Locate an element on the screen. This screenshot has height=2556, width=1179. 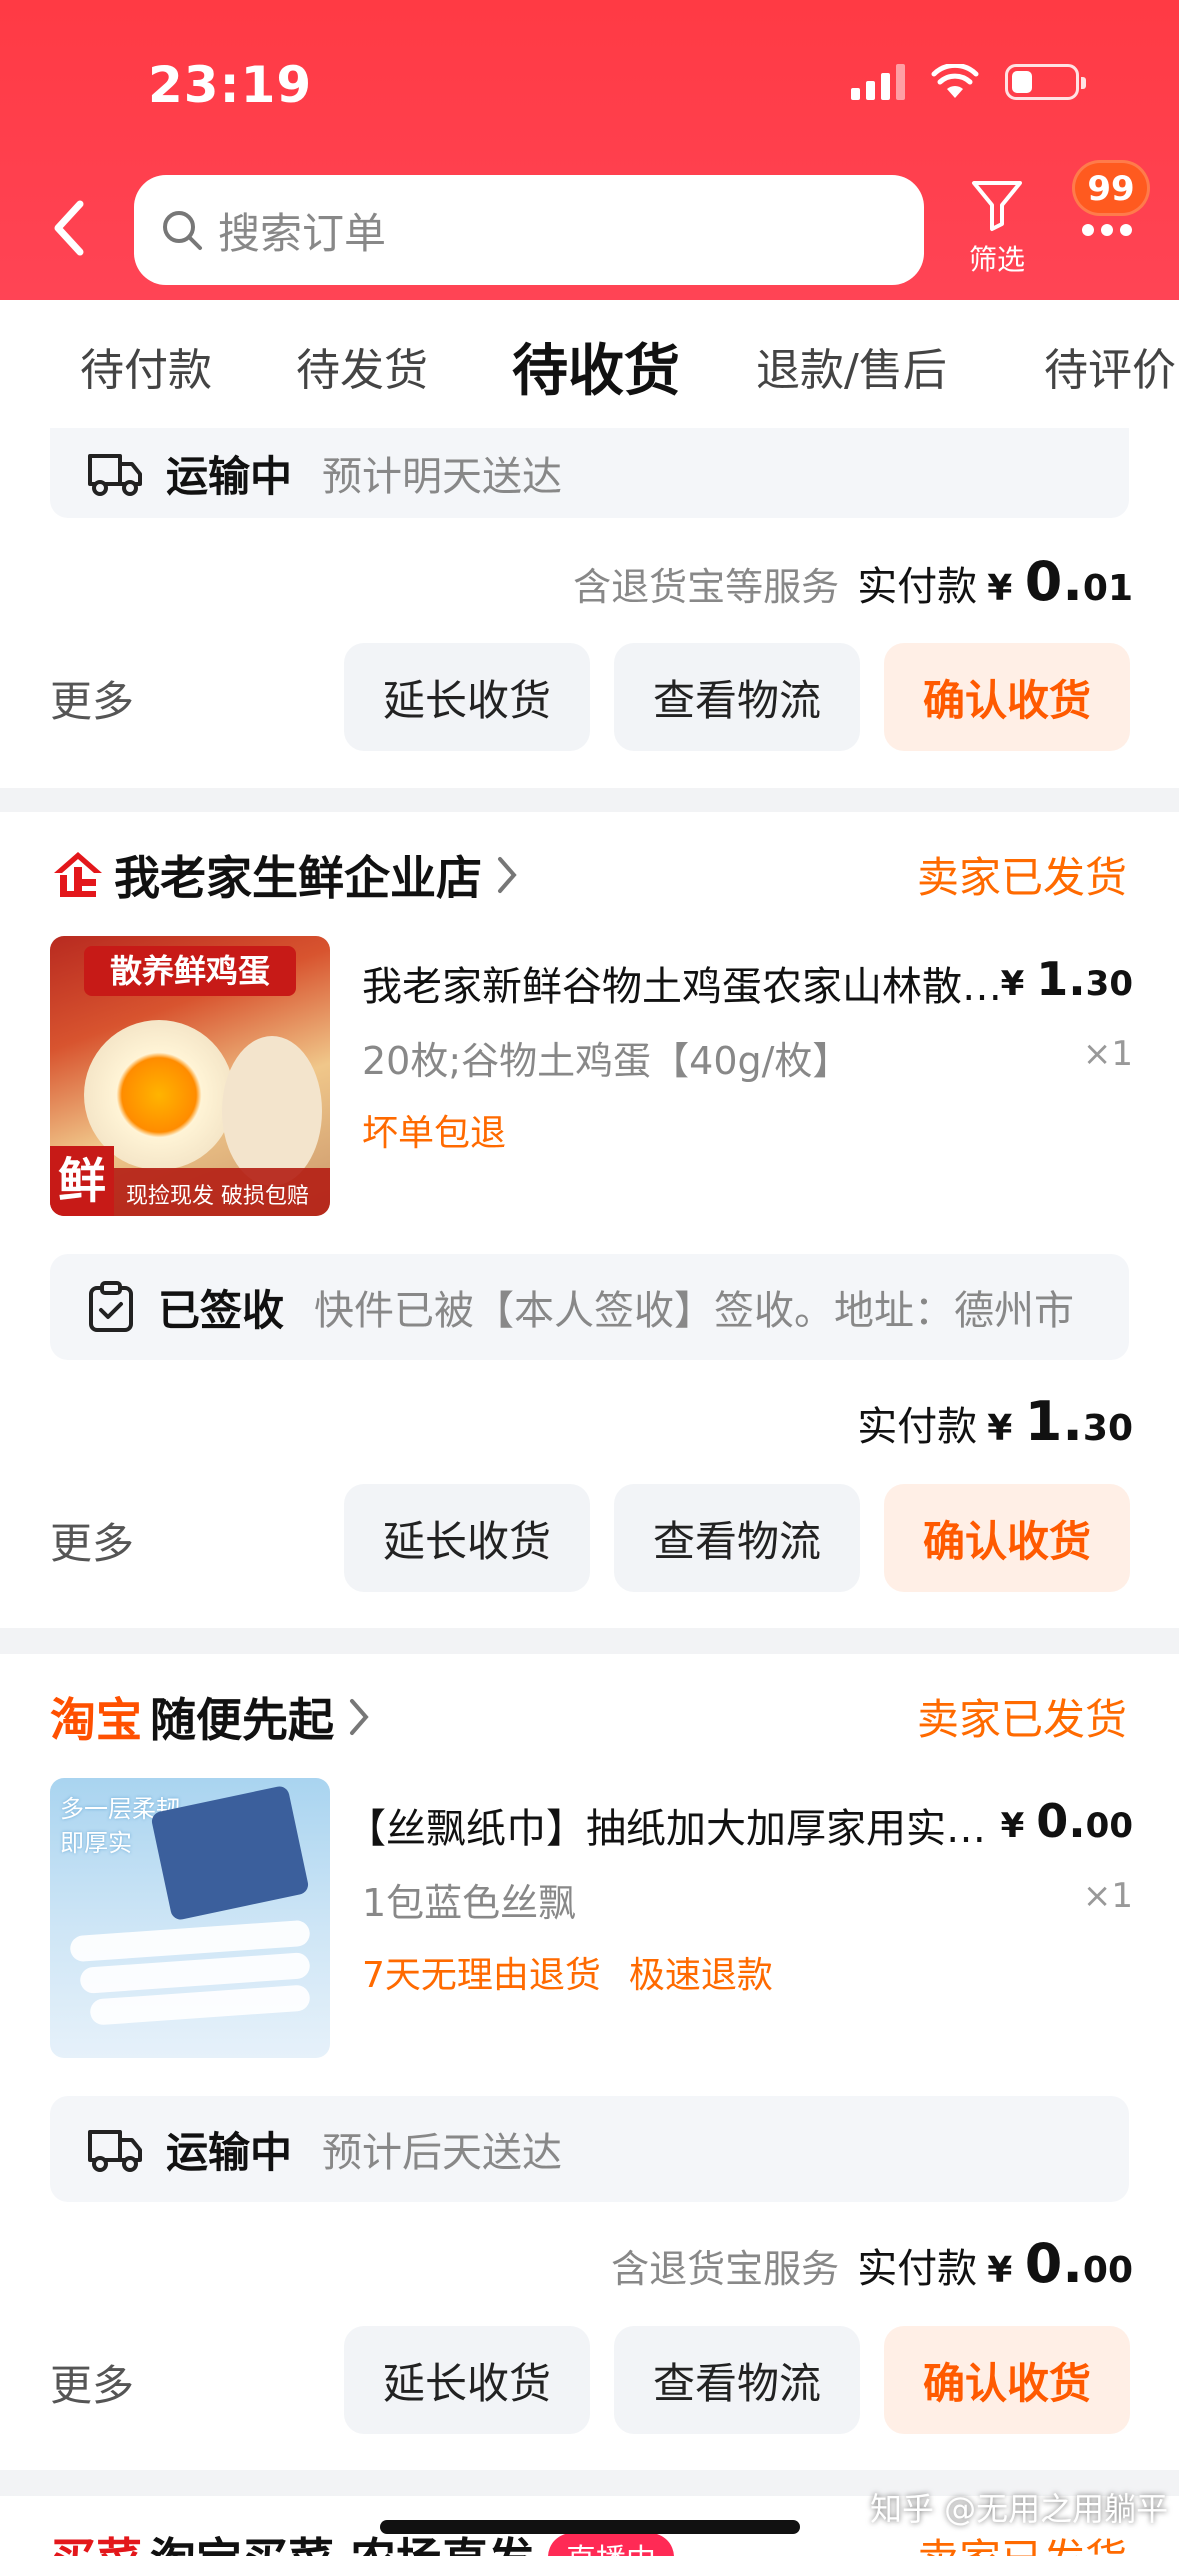
back-button is located at coordinates (69, 228).